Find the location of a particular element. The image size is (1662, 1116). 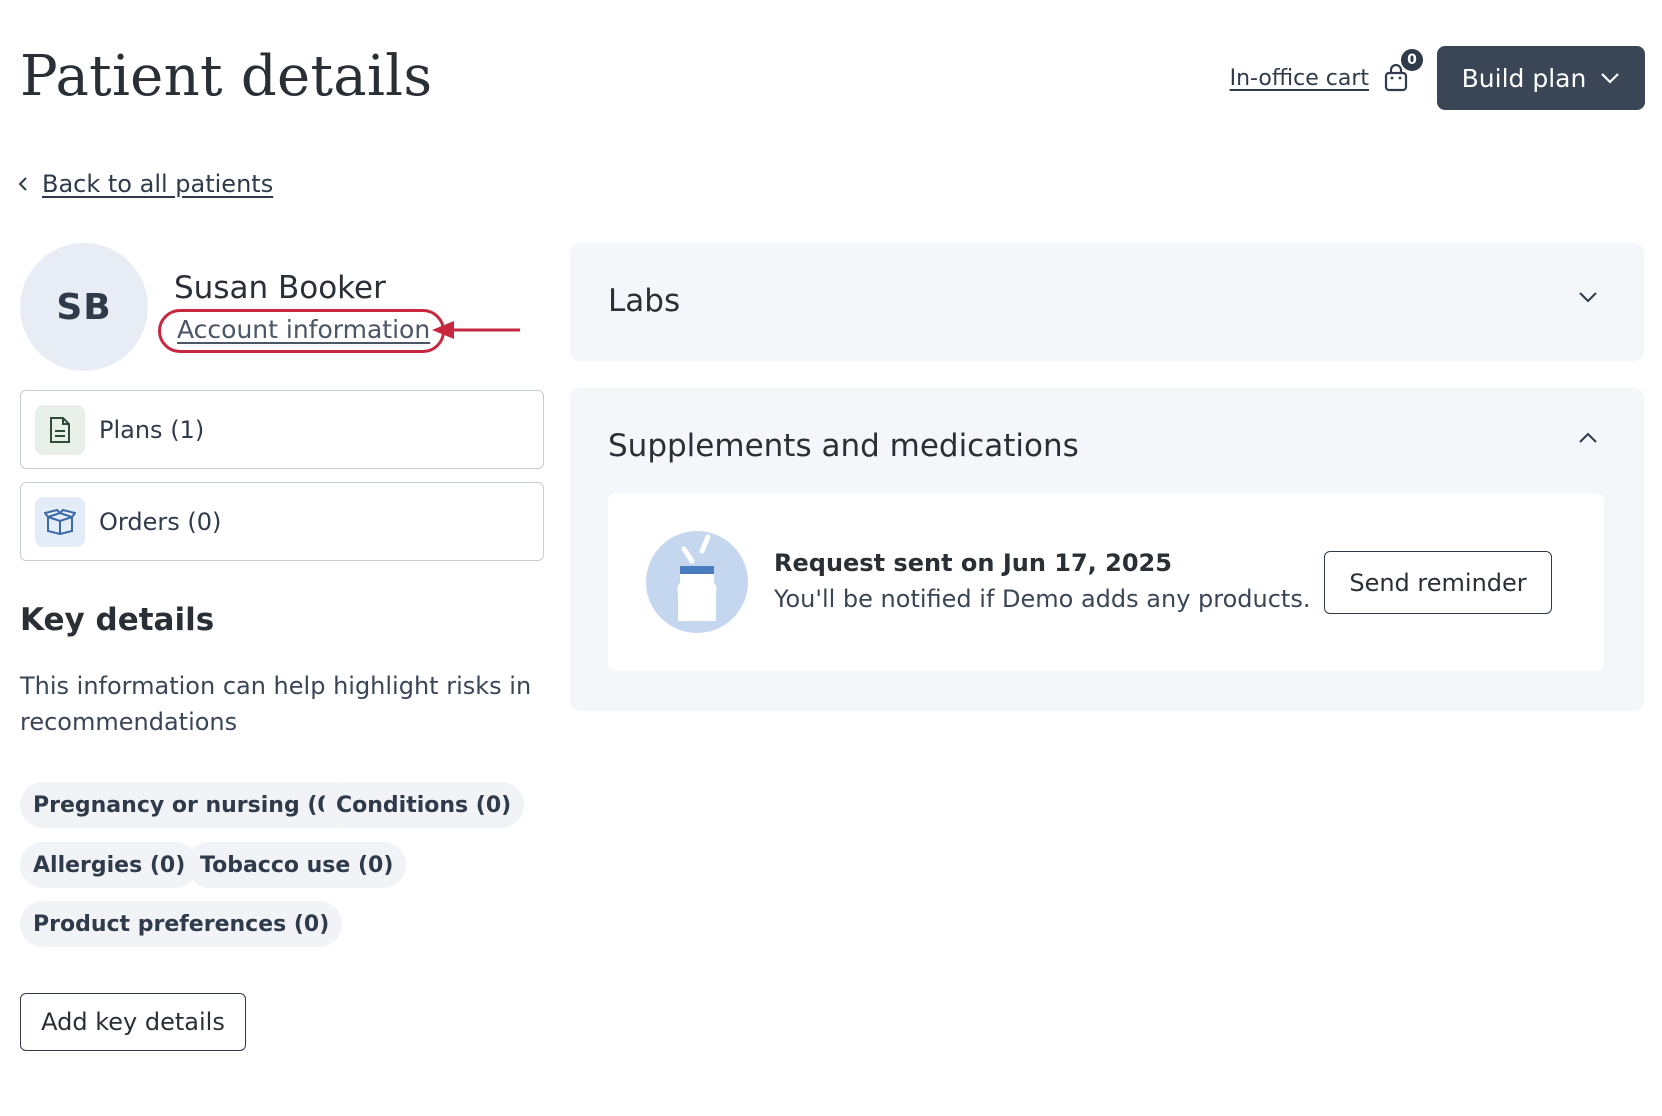

page-title: Patient details is located at coordinates (226, 76).